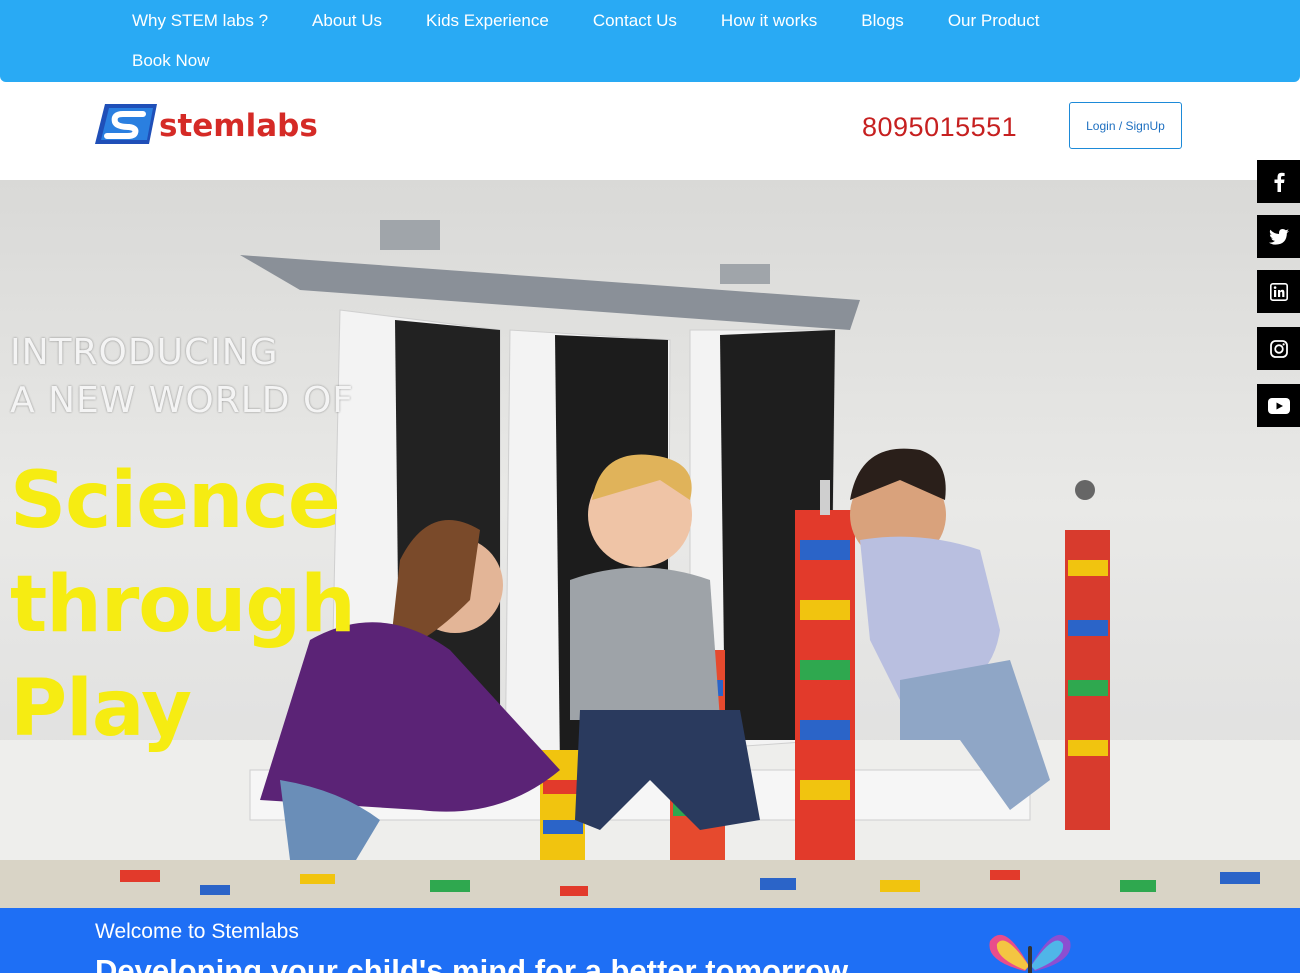 This screenshot has width=1300, height=973. Describe the element at coordinates (175, 501) in the screenshot. I see `hero-headline-science: Science` at that location.